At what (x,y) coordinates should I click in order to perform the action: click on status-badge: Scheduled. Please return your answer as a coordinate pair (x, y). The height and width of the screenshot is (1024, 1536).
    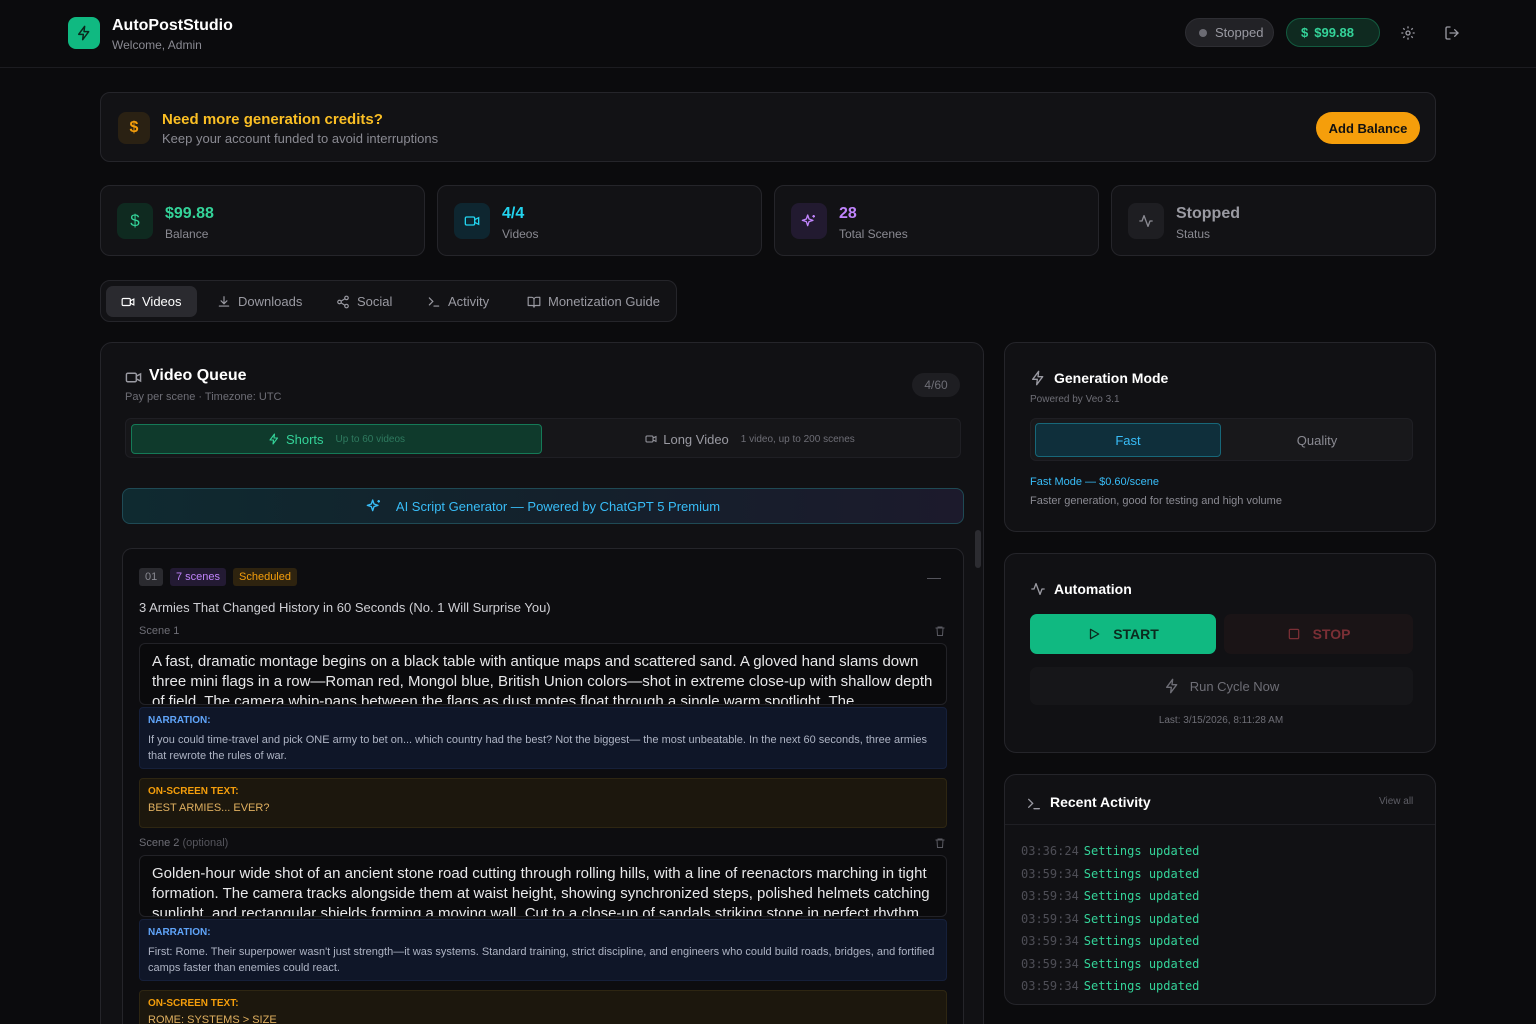
    Looking at the image, I should click on (265, 577).